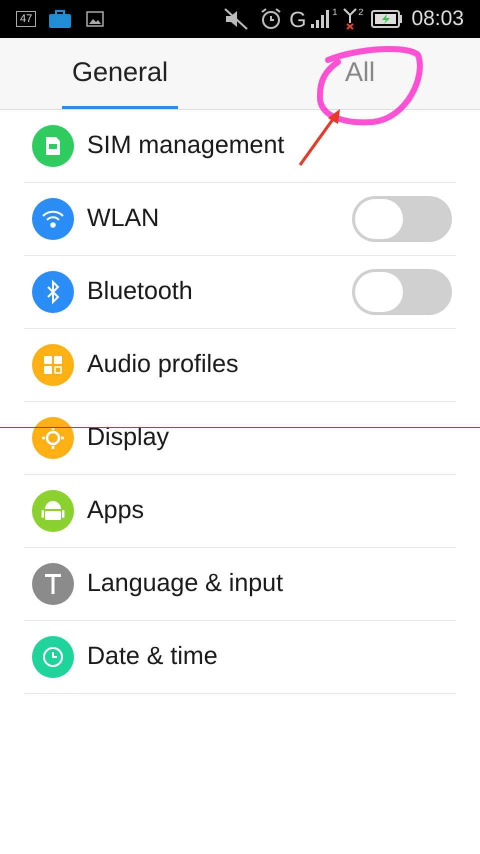 The height and width of the screenshot is (854, 480). What do you see at coordinates (53, 584) in the screenshot?
I see `letter-t-icon` at bounding box center [53, 584].